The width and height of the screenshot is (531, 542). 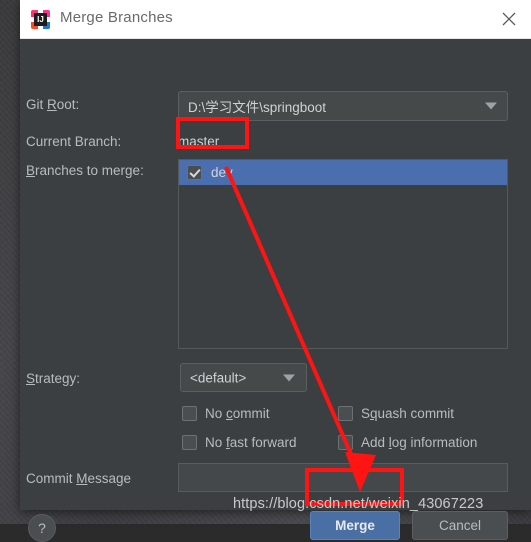 I want to click on dialog-title: Merge Branches, so click(x=116, y=17).